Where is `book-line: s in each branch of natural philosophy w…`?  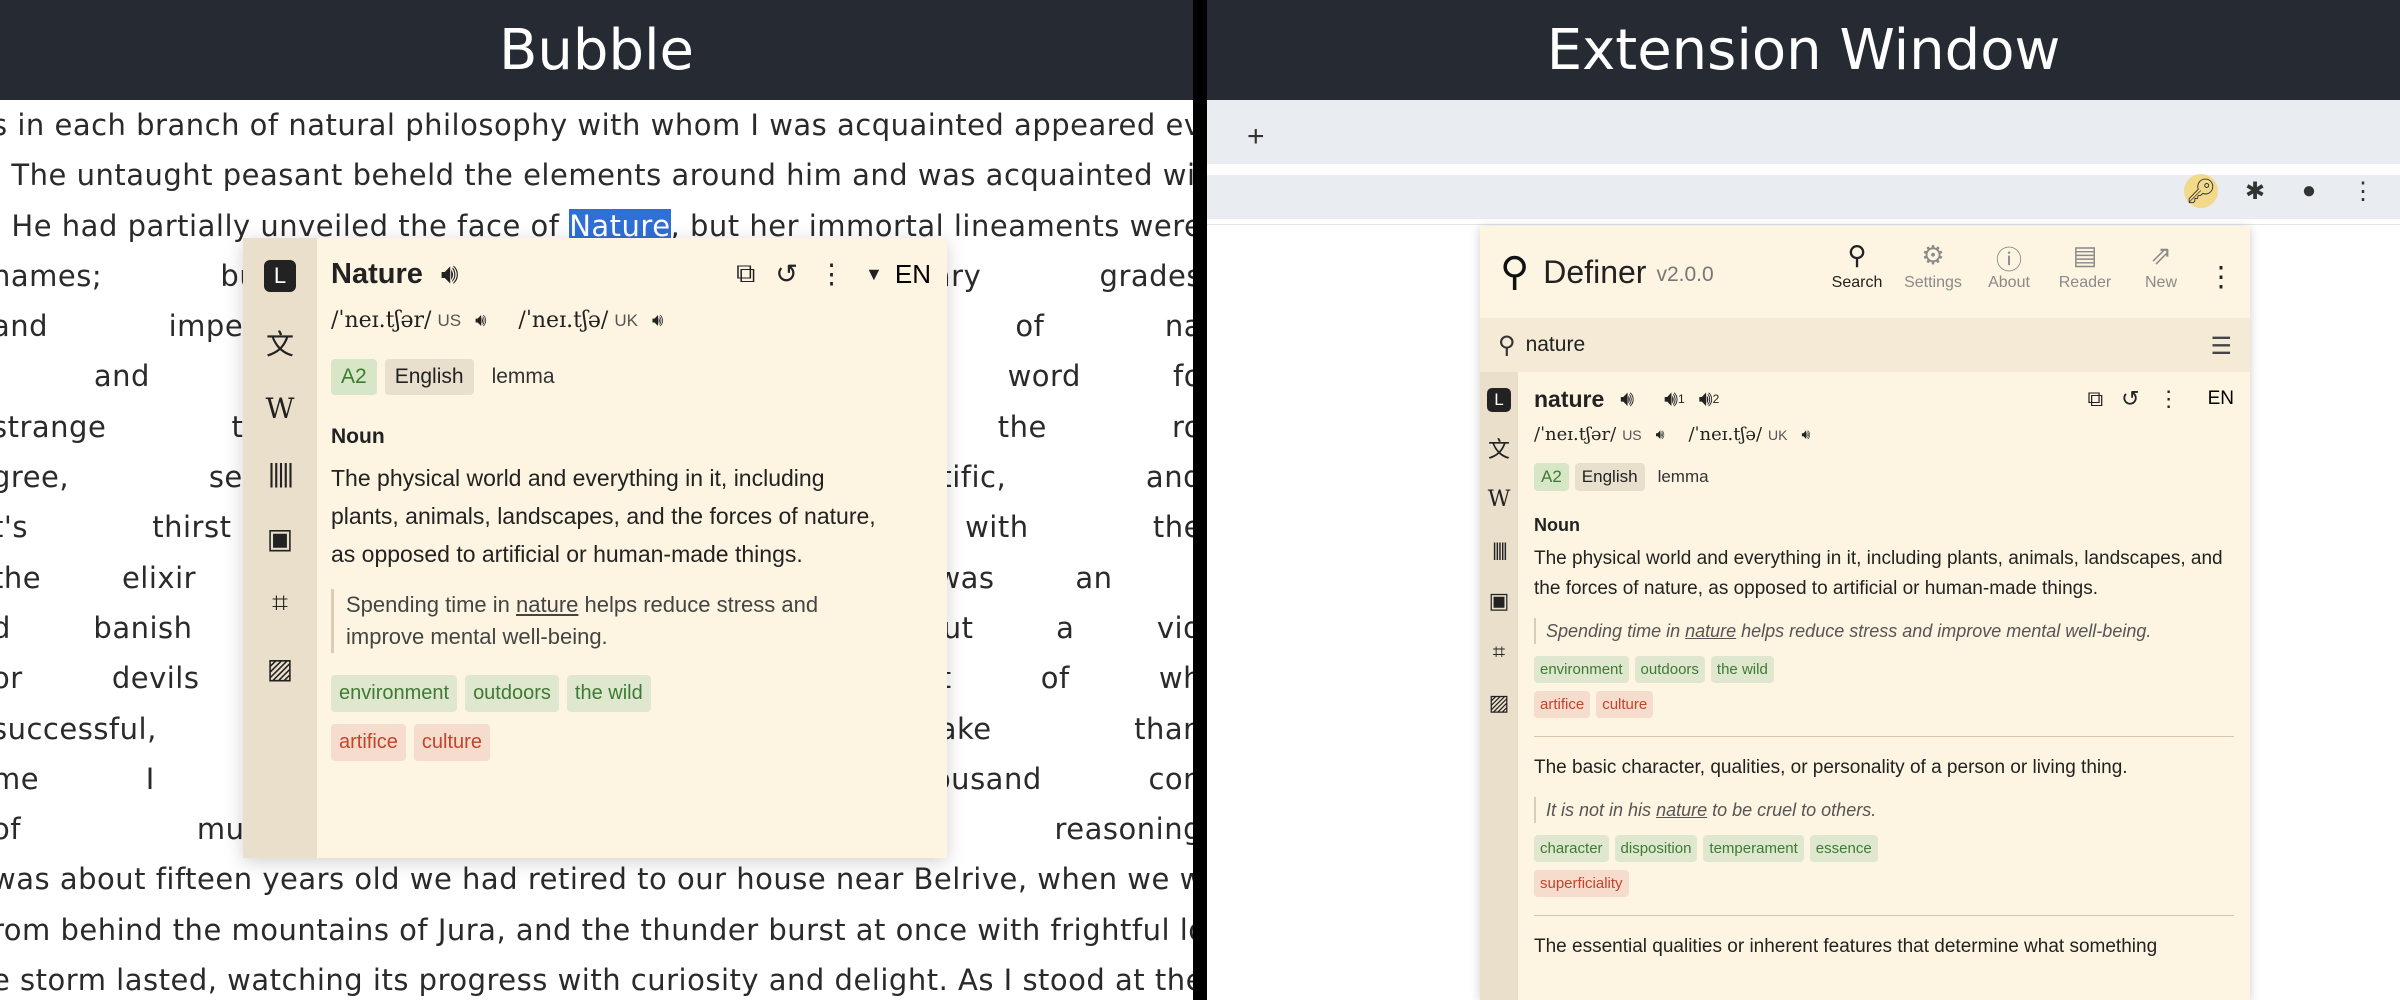
book-line: s in each branch of natural philosophy w… is located at coordinates (596, 125).